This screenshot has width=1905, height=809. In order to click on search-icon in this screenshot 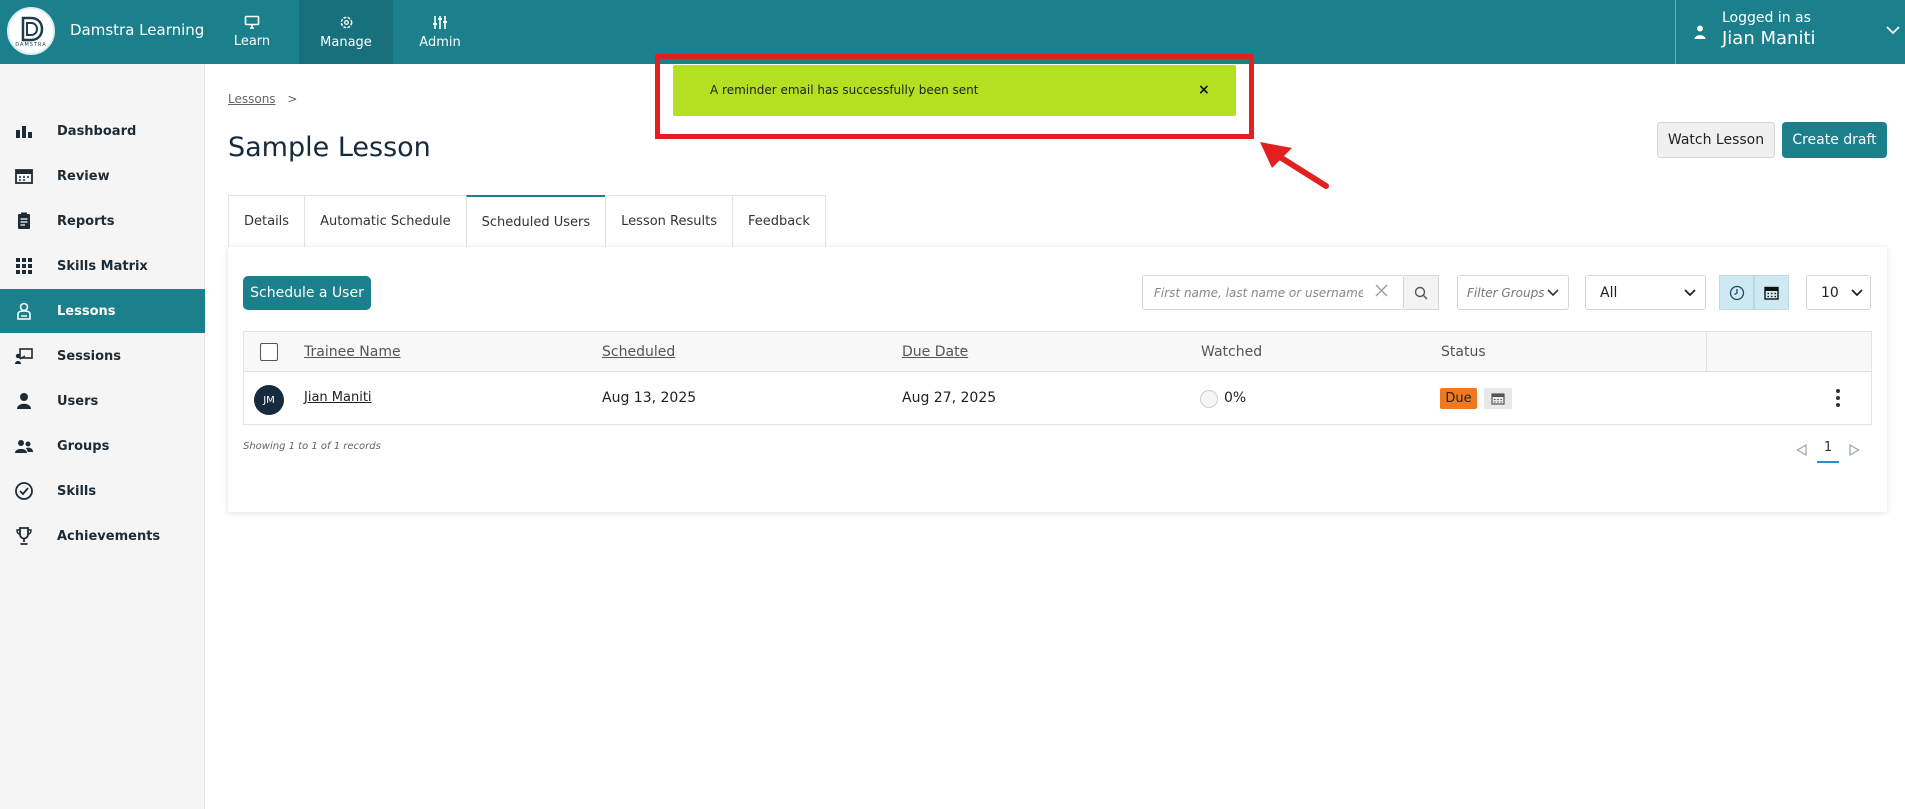, I will do `click(1421, 292)`.